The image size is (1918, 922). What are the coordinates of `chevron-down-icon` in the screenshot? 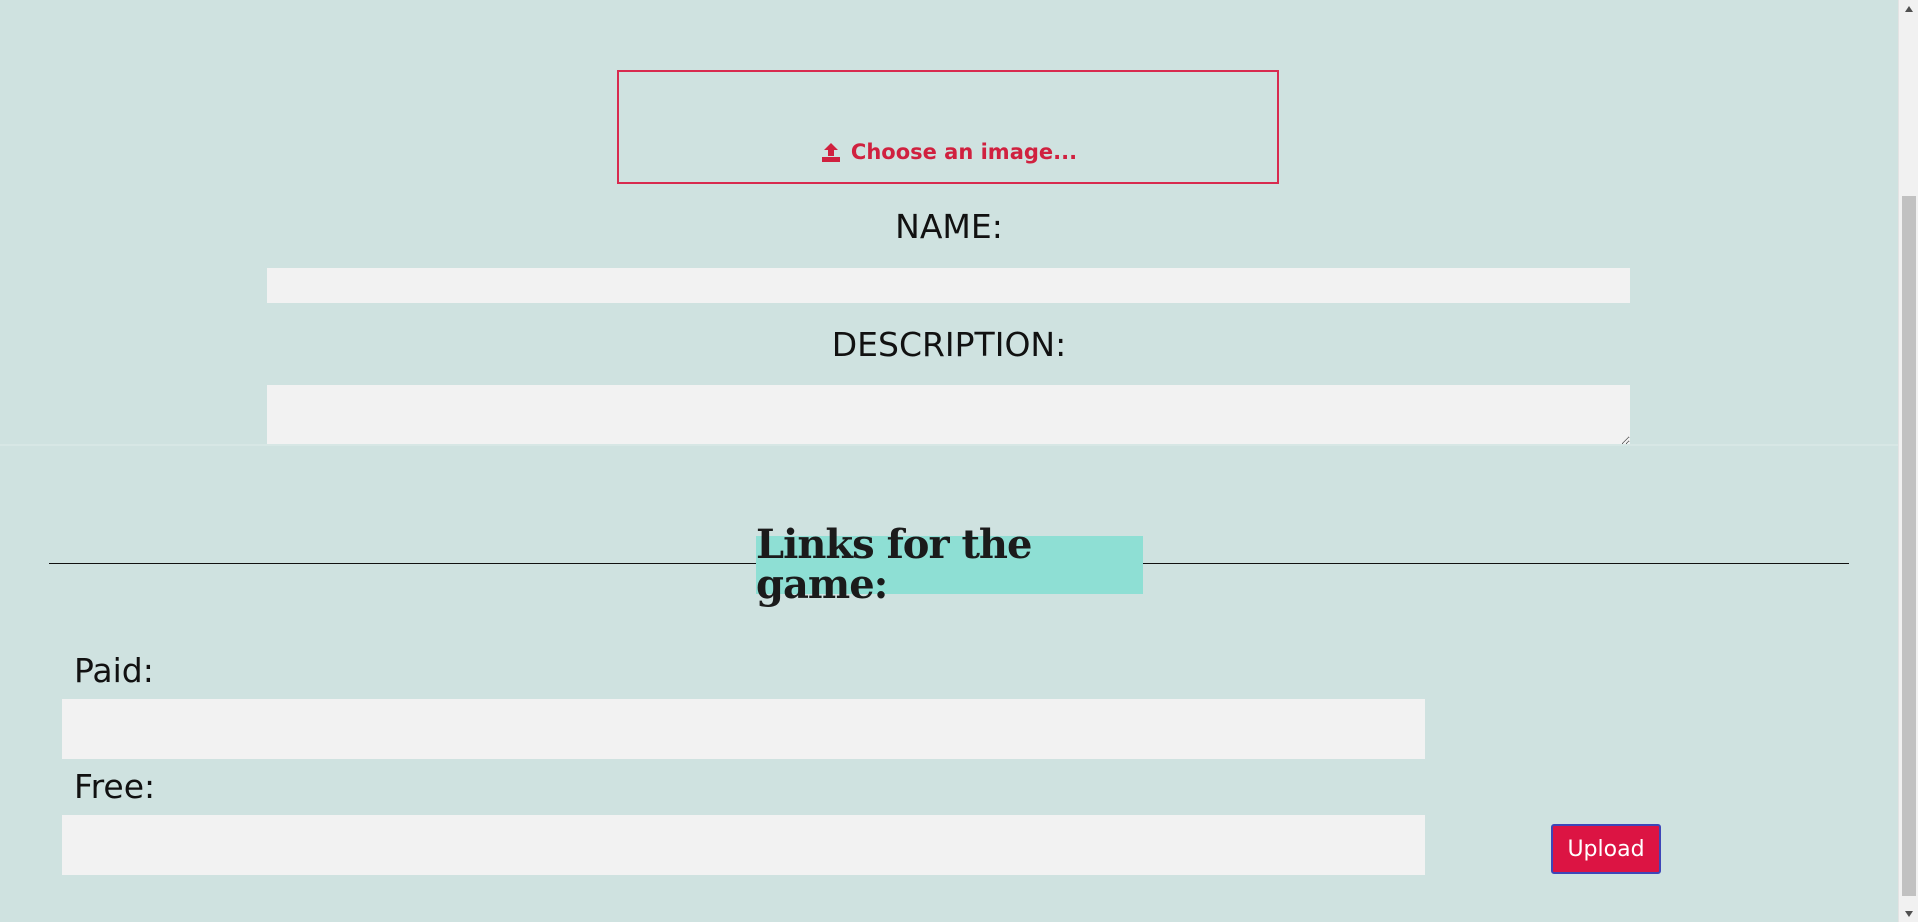 It's located at (1909, 913).